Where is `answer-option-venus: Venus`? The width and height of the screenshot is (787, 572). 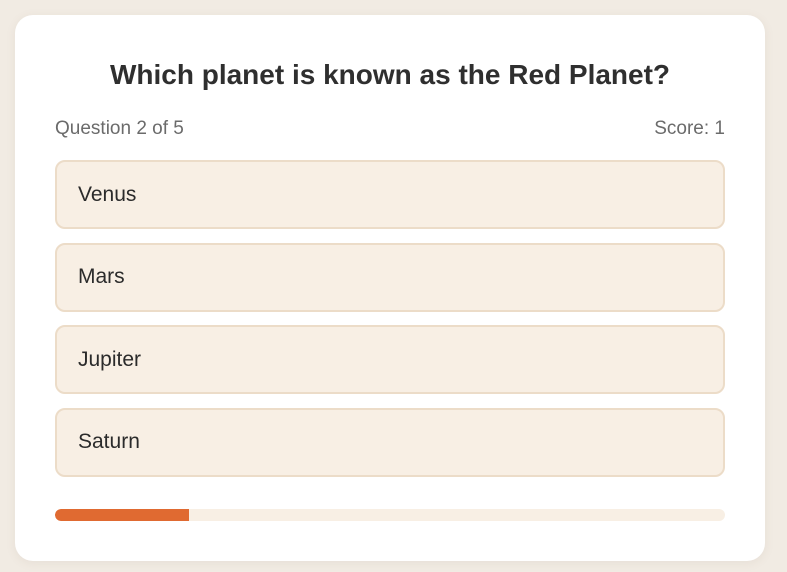 answer-option-venus: Venus is located at coordinates (390, 194).